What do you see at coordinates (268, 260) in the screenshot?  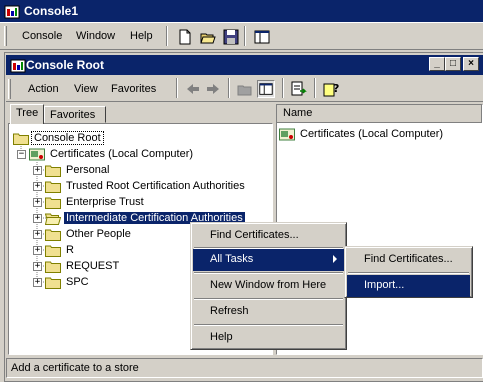 I see `menu-item-all-tasks: All Tasks` at bounding box center [268, 260].